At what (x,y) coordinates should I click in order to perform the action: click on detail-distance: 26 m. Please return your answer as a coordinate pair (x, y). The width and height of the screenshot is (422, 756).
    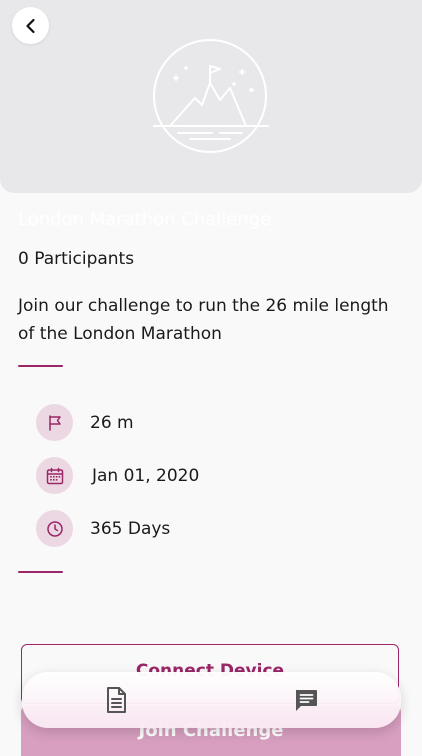
    Looking at the image, I should click on (85, 422).